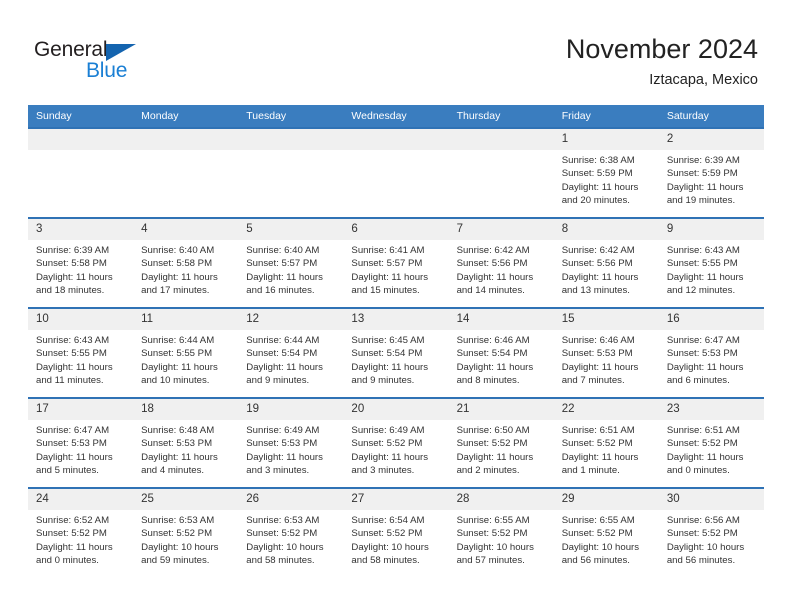 The width and height of the screenshot is (792, 612). Describe the element at coordinates (600, 464) in the screenshot. I see `daylight-text: Daylight: 11 hours and 1 minute.` at that location.